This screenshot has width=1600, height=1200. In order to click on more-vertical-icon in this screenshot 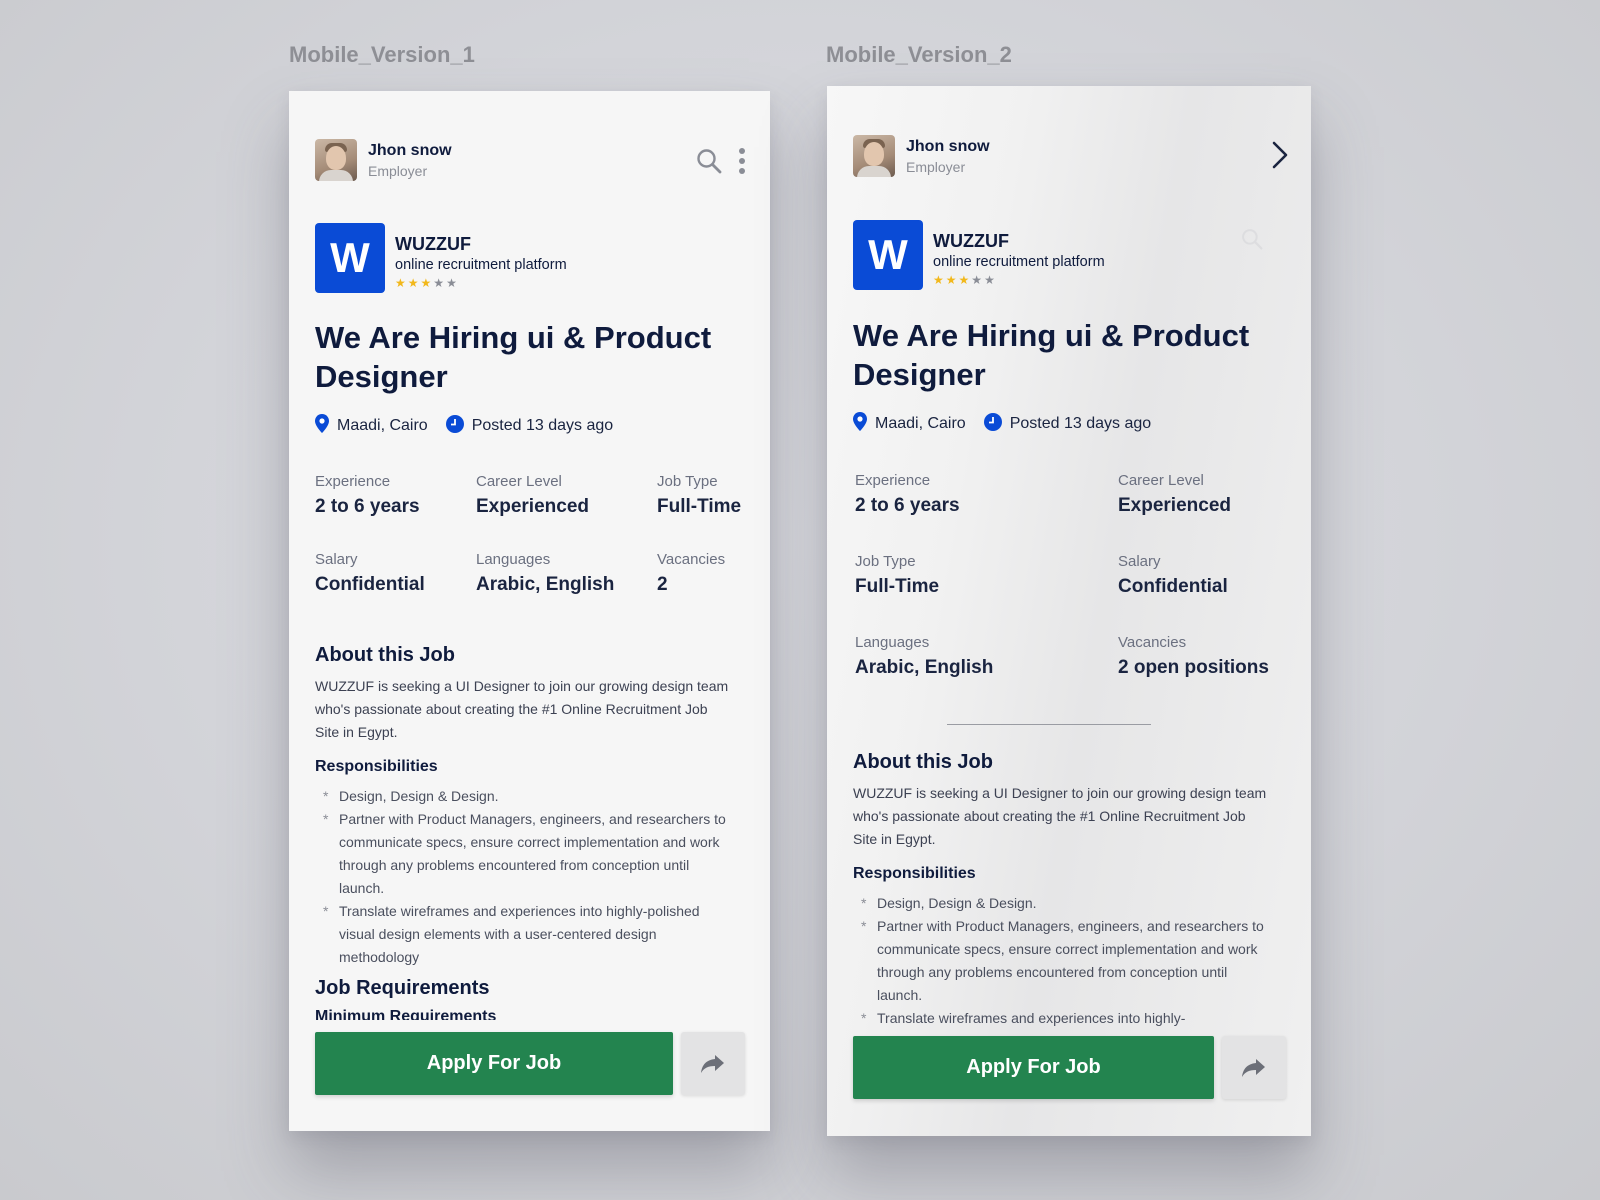, I will do `click(742, 161)`.